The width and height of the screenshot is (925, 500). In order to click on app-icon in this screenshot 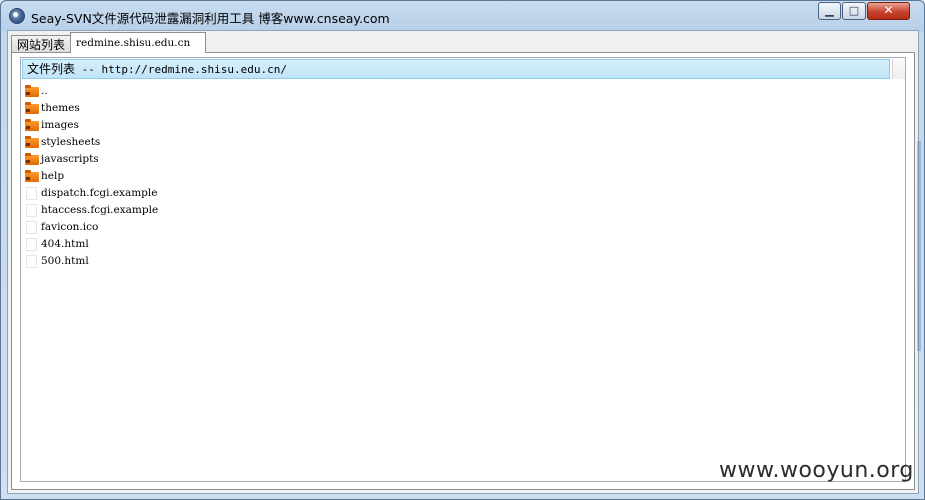, I will do `click(17, 16)`.